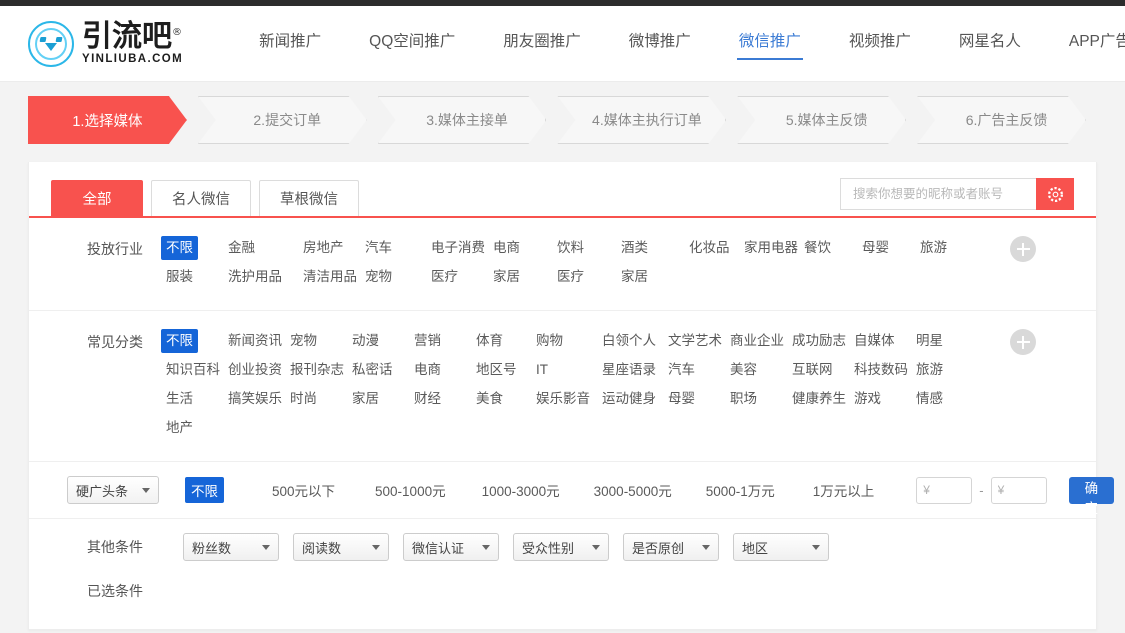  I want to click on filter-tag-category-business: 商业企业, so click(757, 341).